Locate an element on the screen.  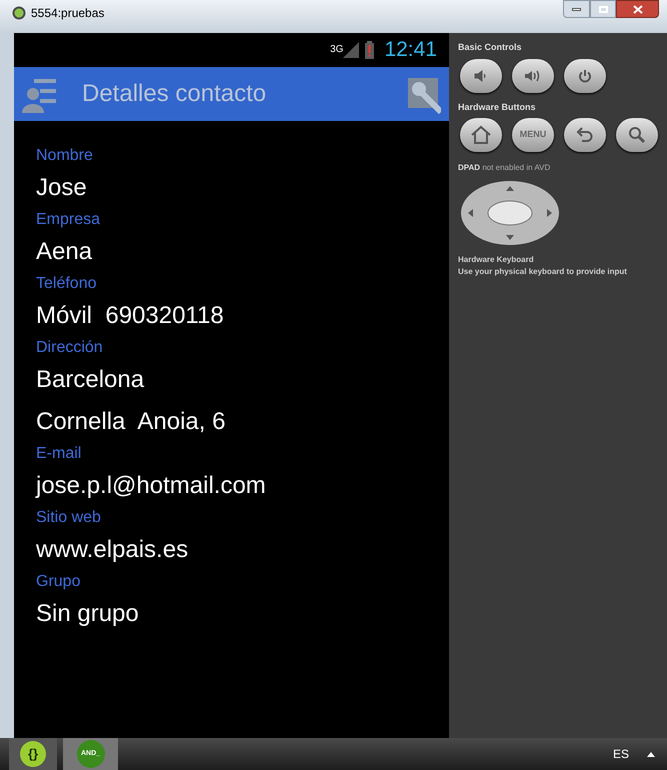
back-arrow-icon is located at coordinates (585, 135).